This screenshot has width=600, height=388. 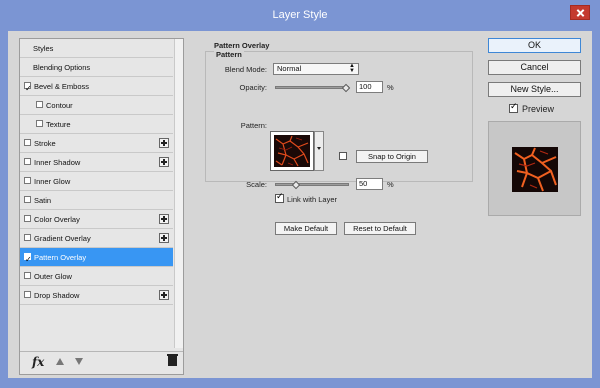 What do you see at coordinates (57, 295) in the screenshot?
I see `style-item-label: Drop Shadow` at bounding box center [57, 295].